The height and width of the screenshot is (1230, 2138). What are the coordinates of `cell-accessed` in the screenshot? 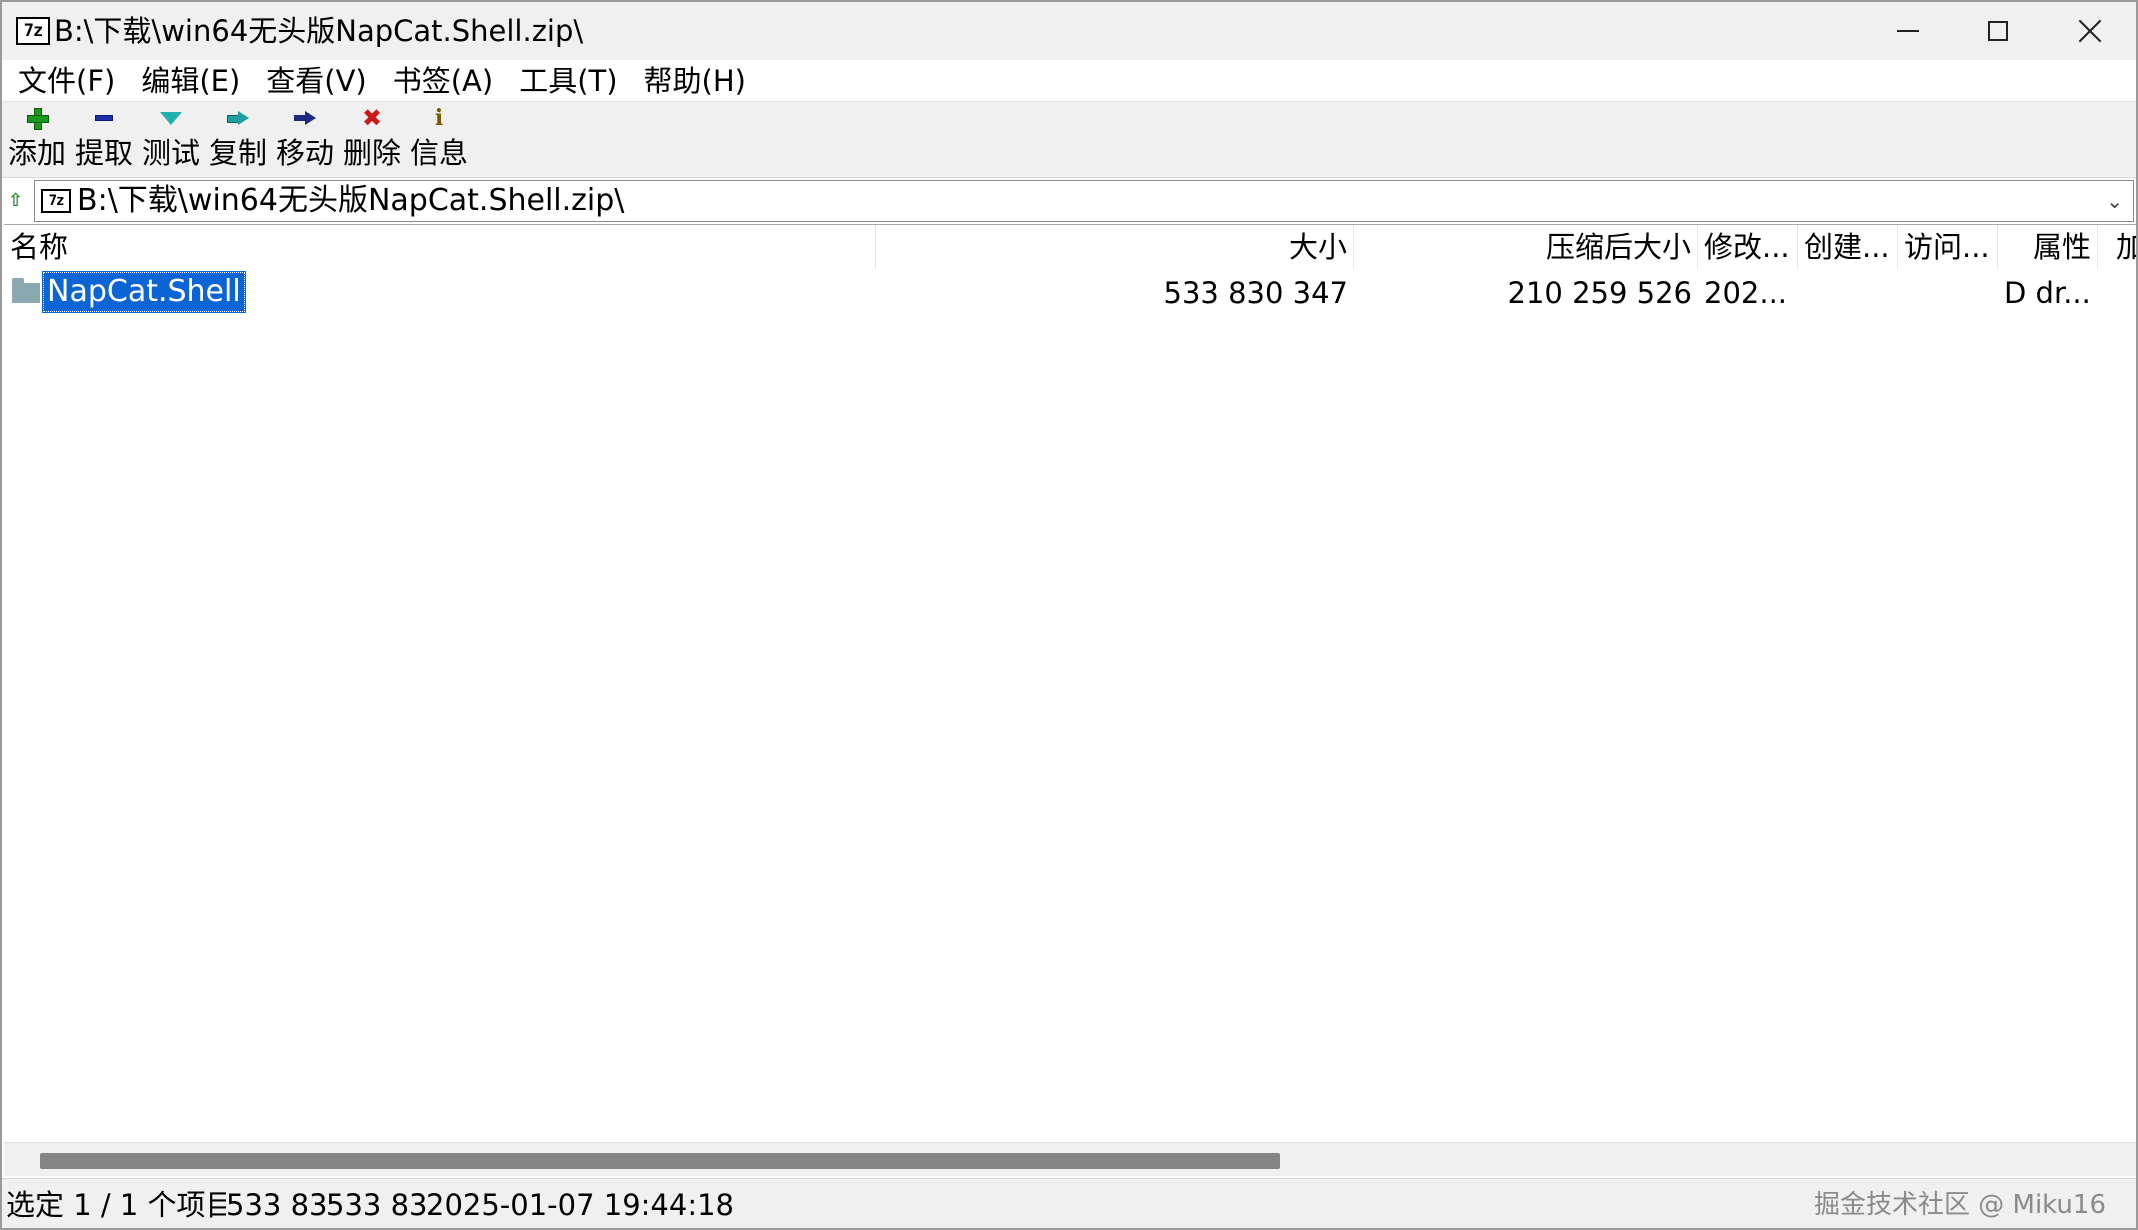 It's located at (1948, 293).